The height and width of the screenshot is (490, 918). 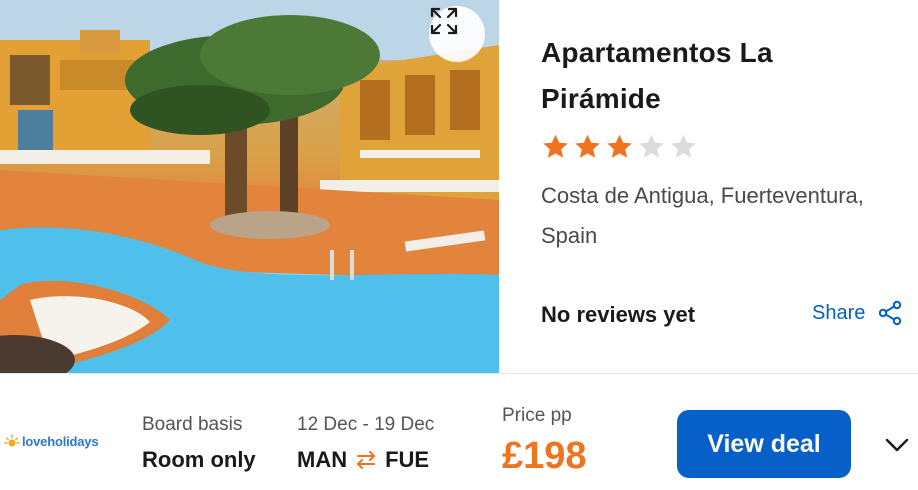 What do you see at coordinates (544, 456) in the screenshot?
I see `price-value: £198` at bounding box center [544, 456].